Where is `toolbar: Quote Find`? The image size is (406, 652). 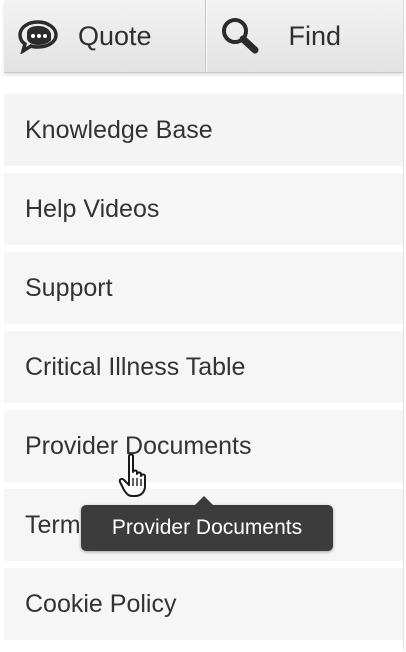 toolbar: Quote Find is located at coordinates (203, 36).